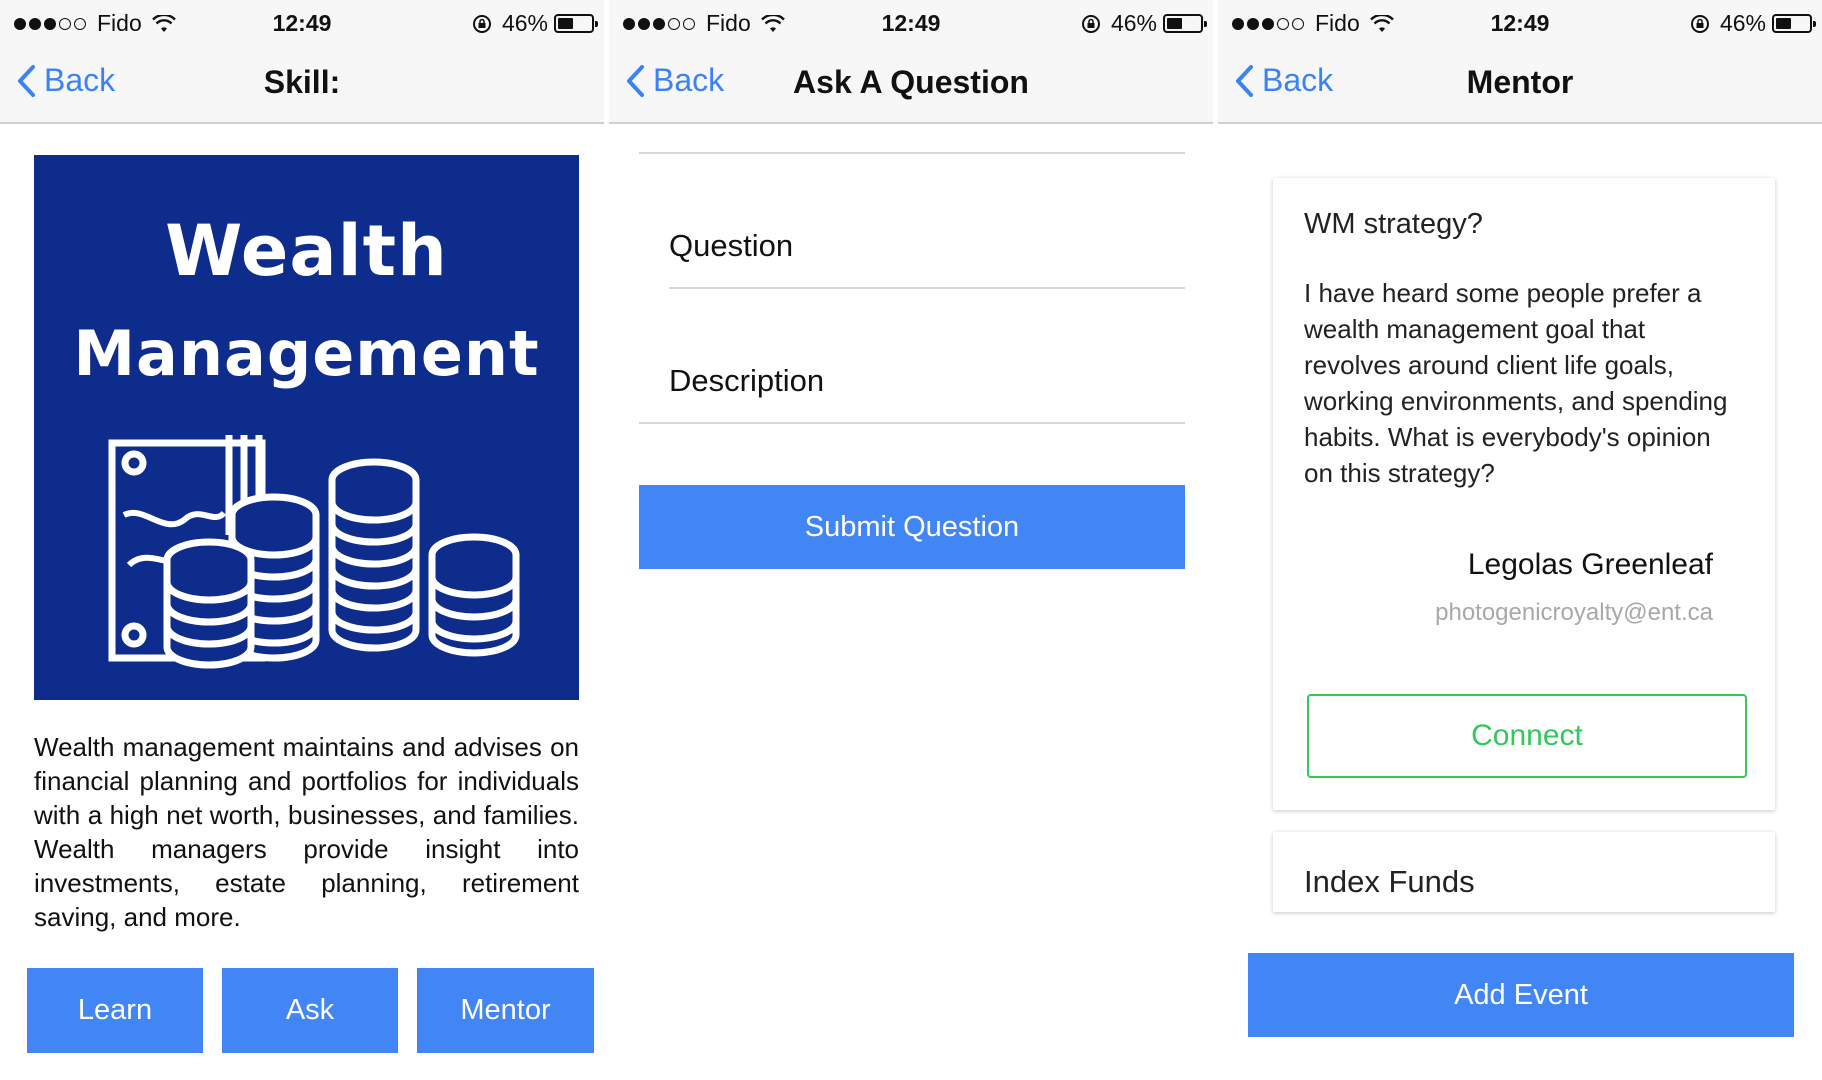 The height and width of the screenshot is (1080, 1822). Describe the element at coordinates (1590, 564) in the screenshot. I see `author-name: Legolas Greenleaf` at that location.